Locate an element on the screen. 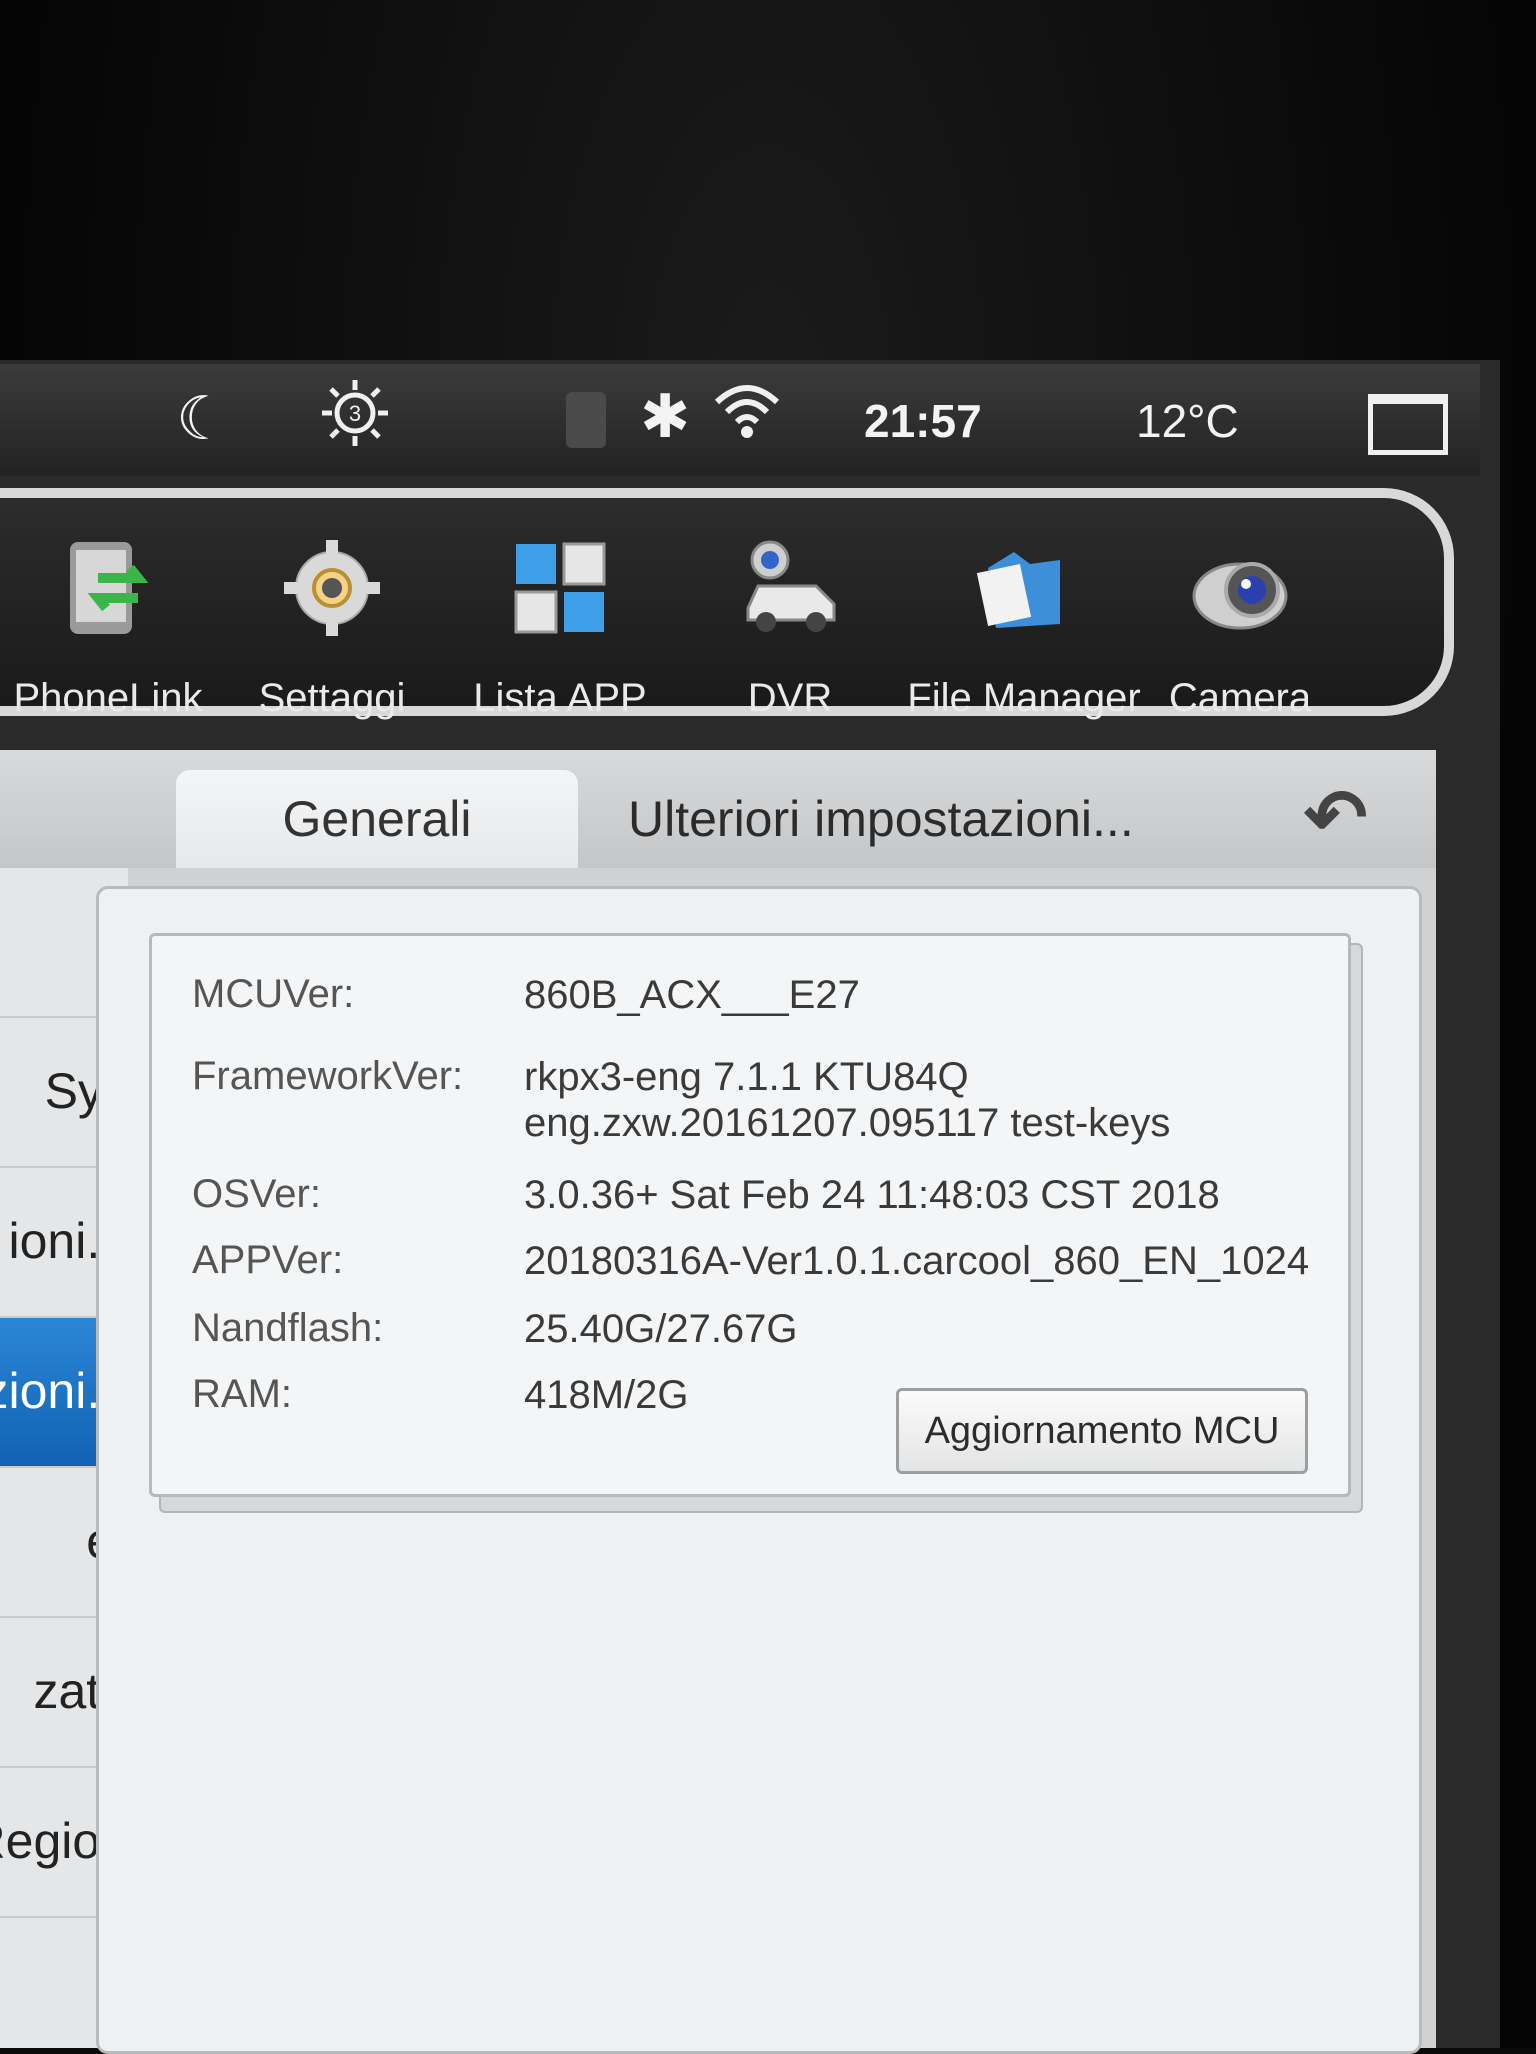 The image size is (1536, 2054). dock-app-file-manager: File Manager is located at coordinates (1024, 609).